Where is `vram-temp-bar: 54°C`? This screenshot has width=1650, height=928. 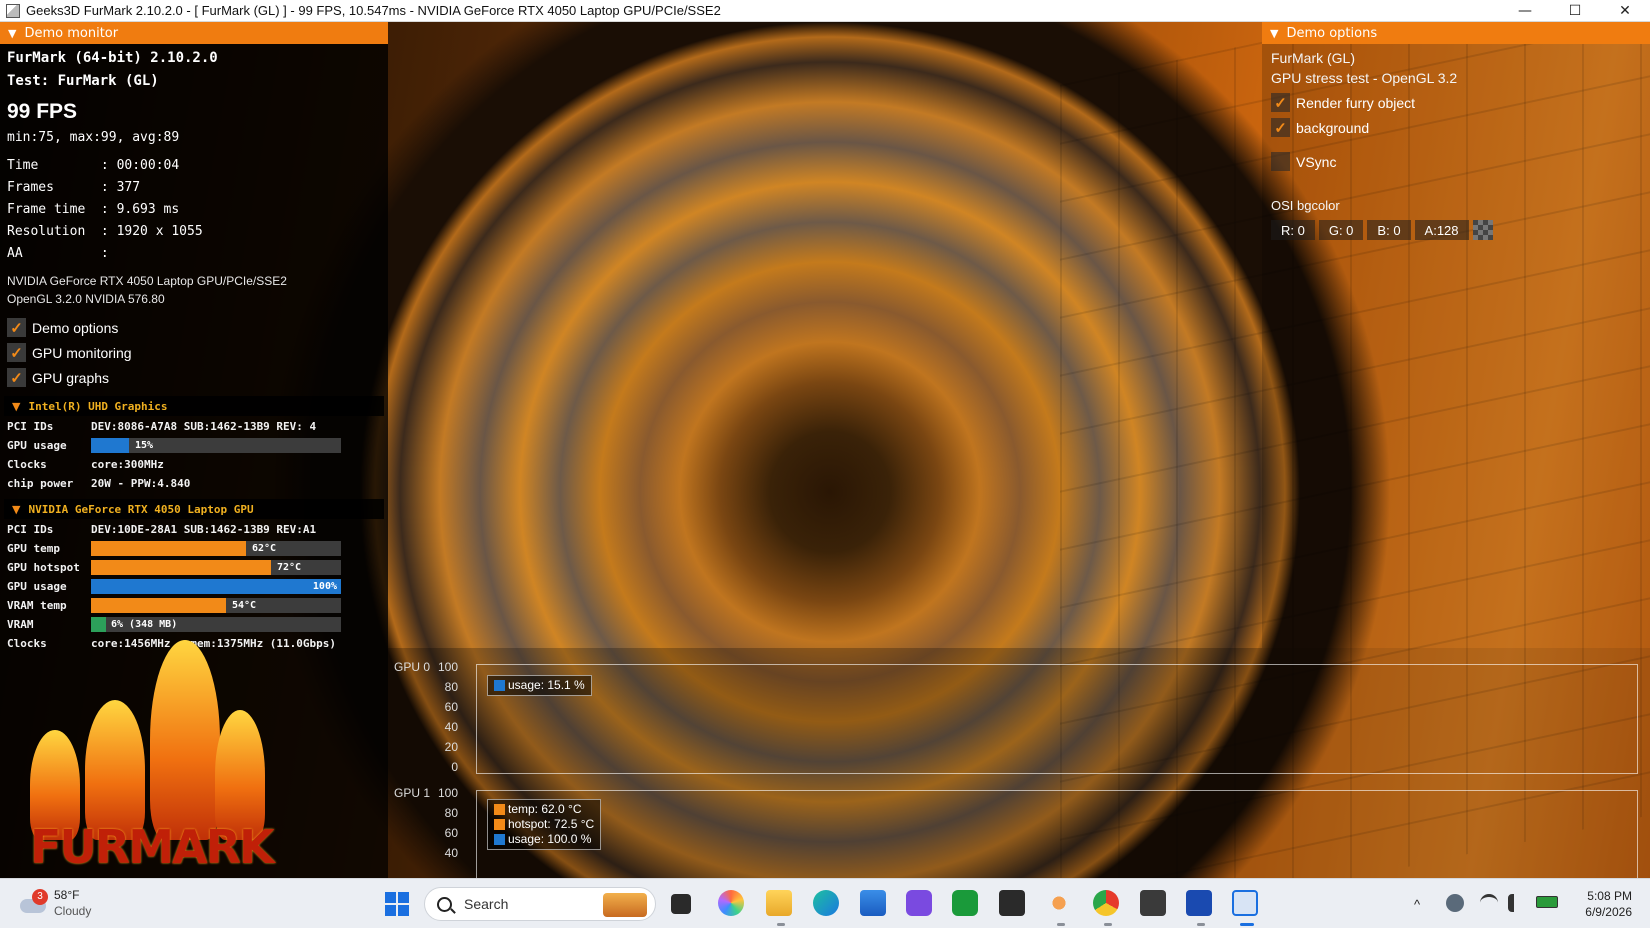 vram-temp-bar: 54°C is located at coordinates (216, 605).